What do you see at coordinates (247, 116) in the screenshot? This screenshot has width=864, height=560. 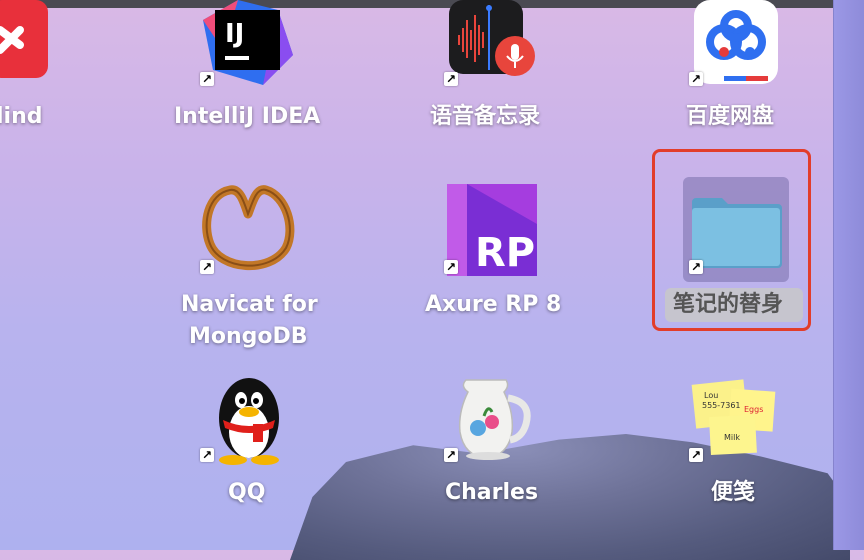 I see `intellij-label: IntelliJ IDEA` at bounding box center [247, 116].